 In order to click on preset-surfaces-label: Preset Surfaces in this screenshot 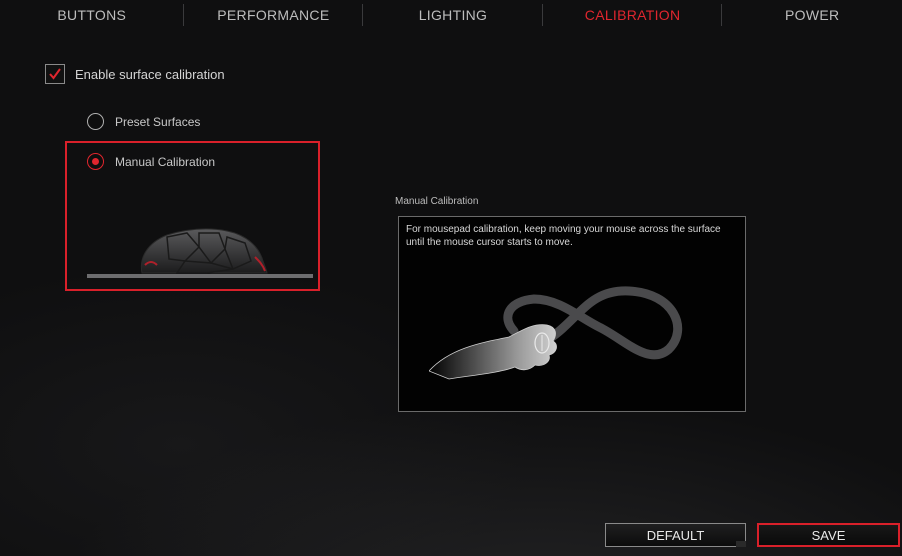, I will do `click(158, 121)`.